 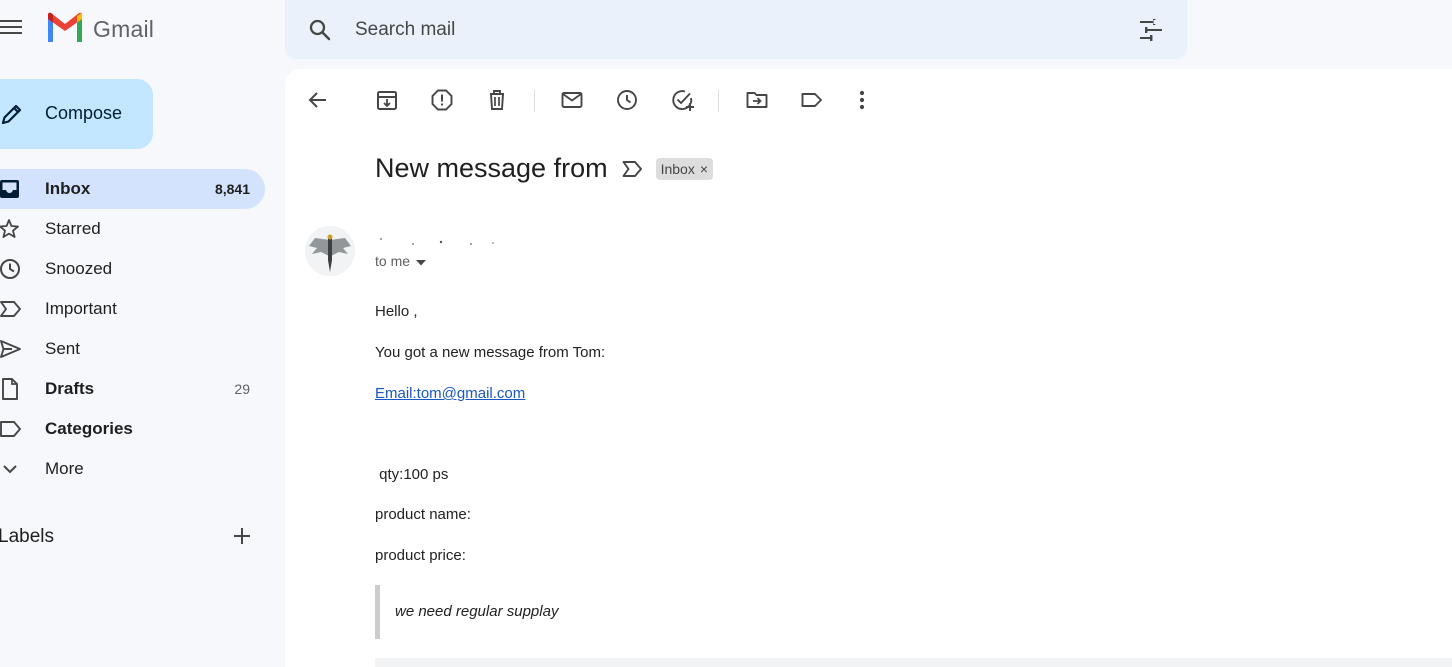 I want to click on sidebar-item-label: Snoozed, so click(x=79, y=268).